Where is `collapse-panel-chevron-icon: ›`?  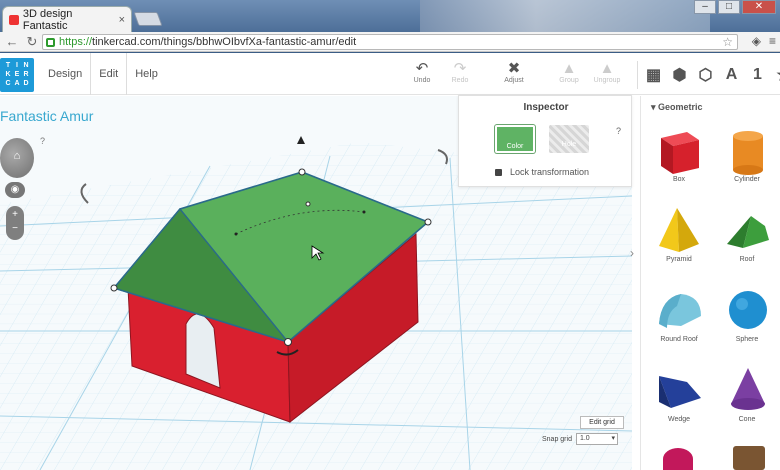 collapse-panel-chevron-icon: › is located at coordinates (635, 260).